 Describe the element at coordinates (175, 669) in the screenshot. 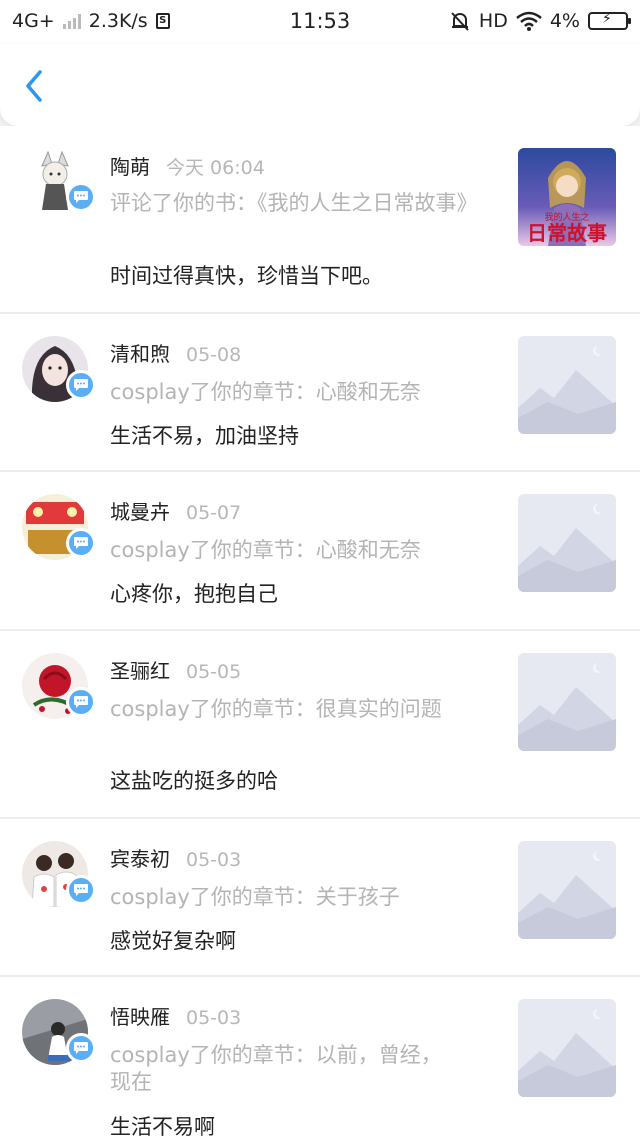

I see `user-name-row: 圣骊红 05-05` at that location.